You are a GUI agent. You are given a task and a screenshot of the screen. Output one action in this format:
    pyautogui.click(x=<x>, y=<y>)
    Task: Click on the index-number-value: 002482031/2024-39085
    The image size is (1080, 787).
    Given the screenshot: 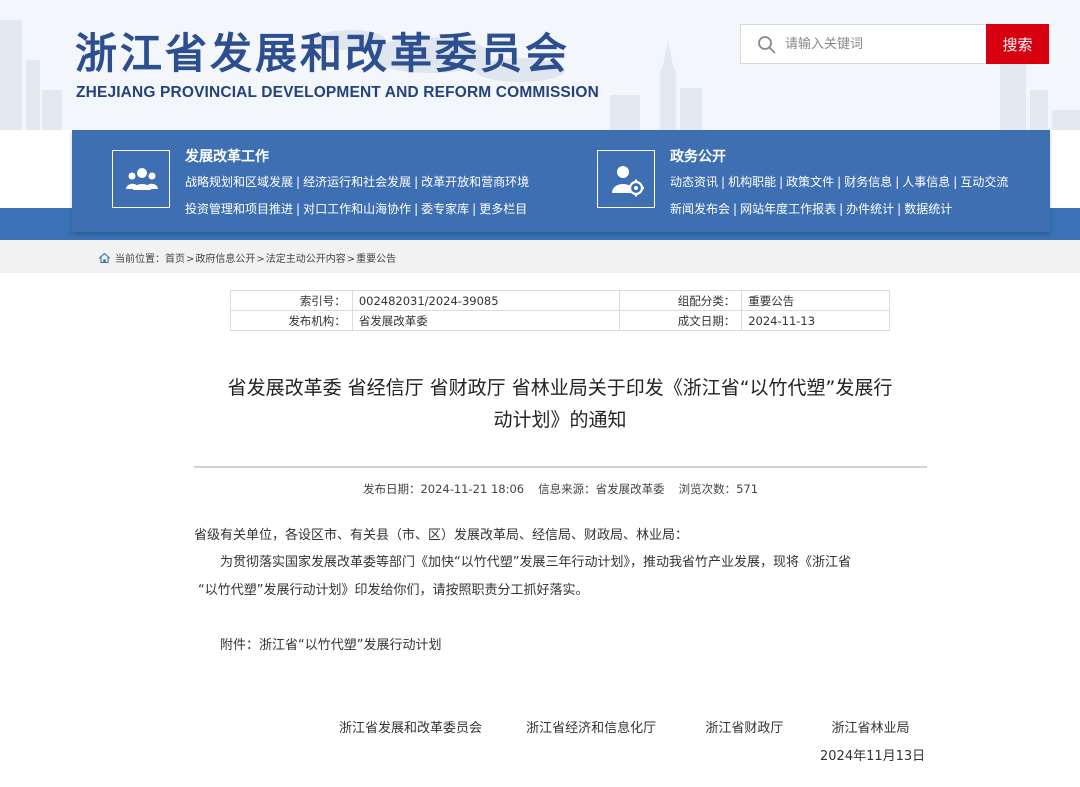 What is the action you would take?
    pyautogui.click(x=486, y=300)
    